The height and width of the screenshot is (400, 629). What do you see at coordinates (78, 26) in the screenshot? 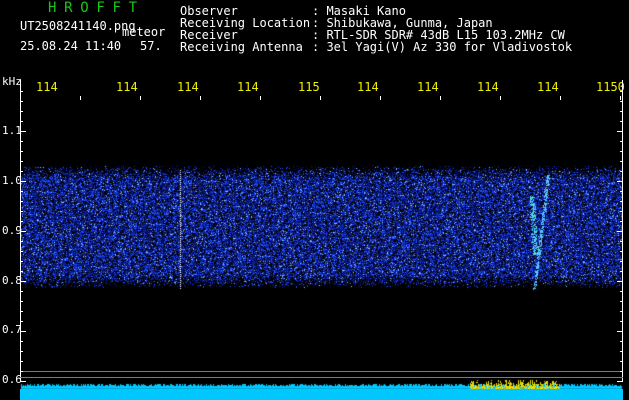
I see `file-name: UT2508241140.png` at bounding box center [78, 26].